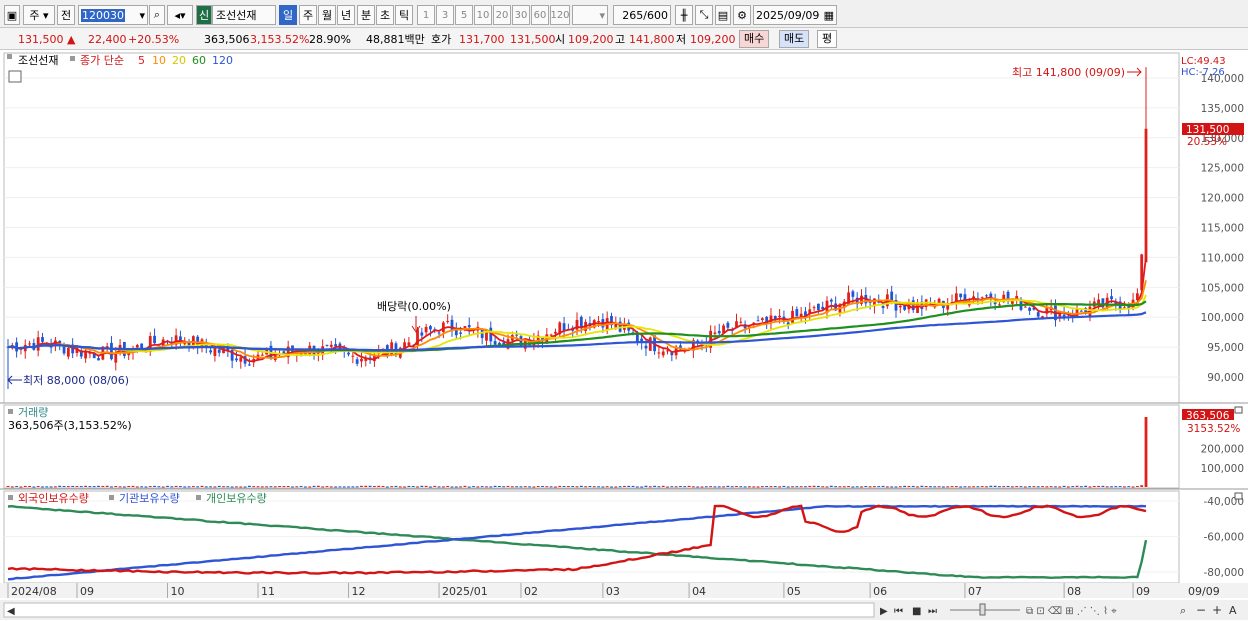  Describe the element at coordinates (591, 39) in the screenshot. I see `open-price: 109,200` at that location.